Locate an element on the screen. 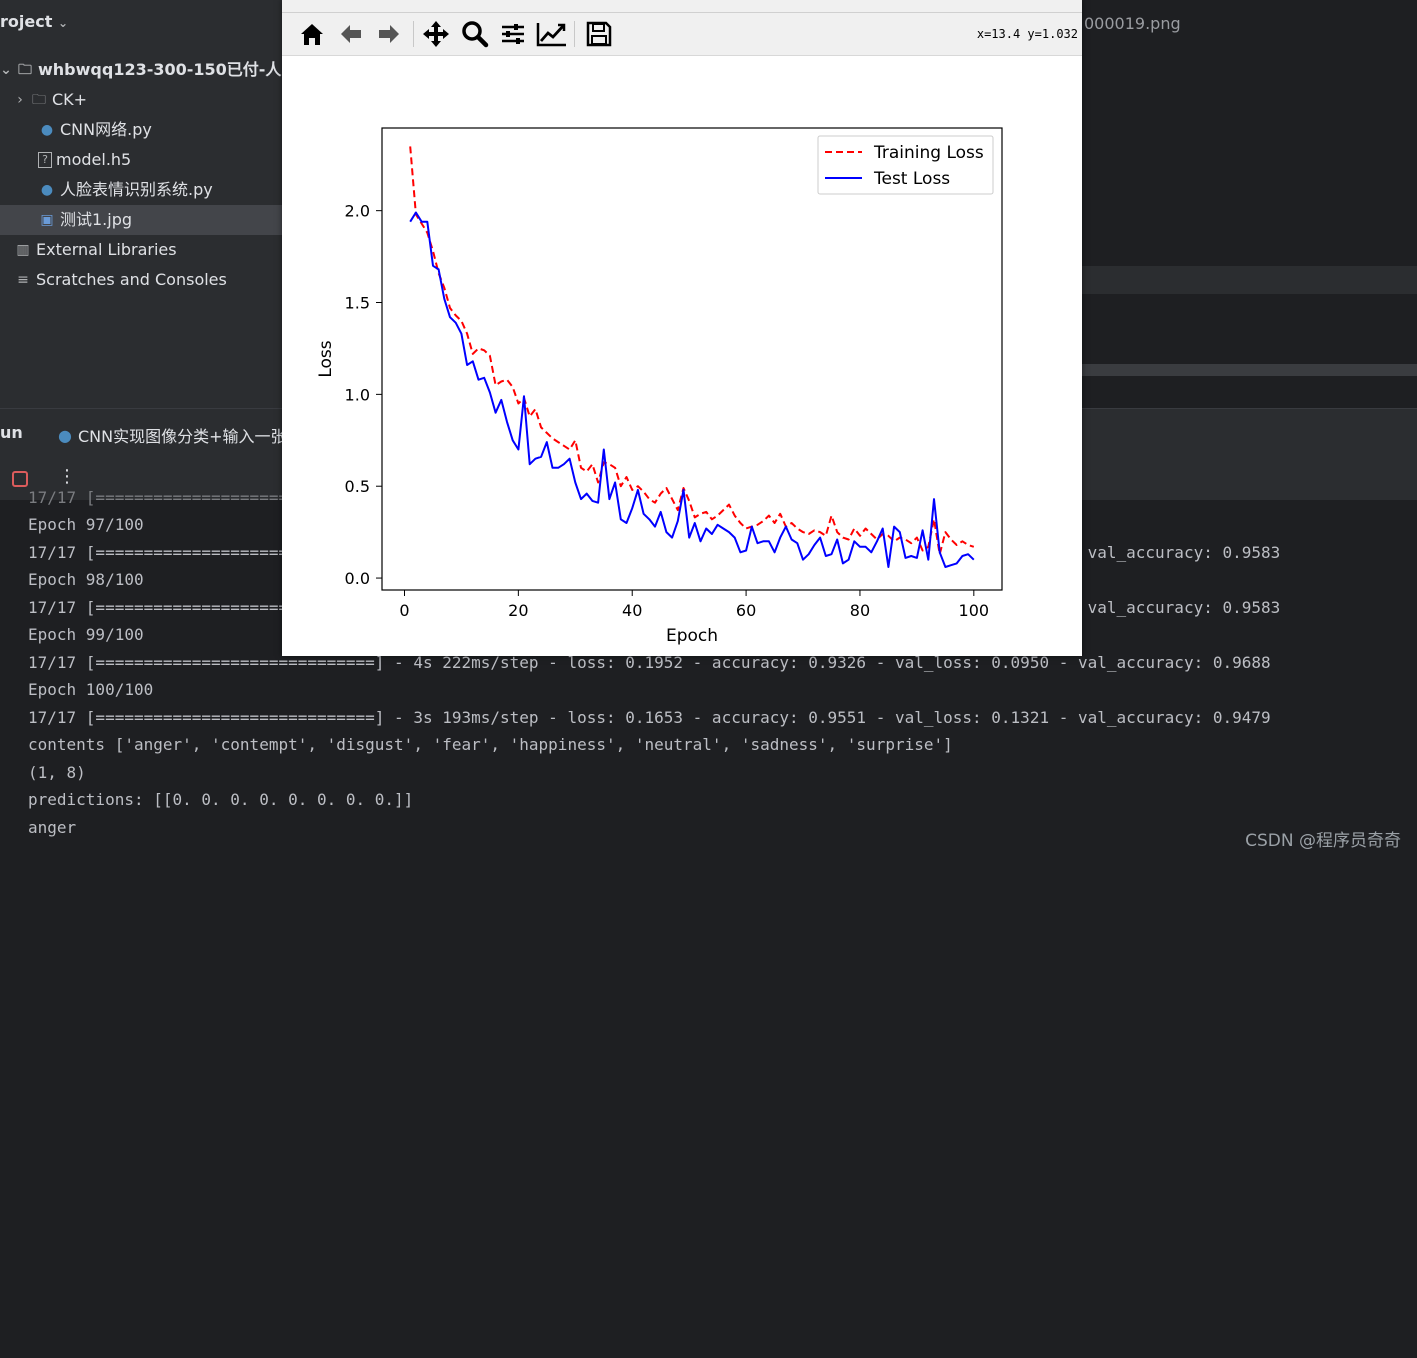  project-tool-window-title: roject ⌄ is located at coordinates (34, 21).